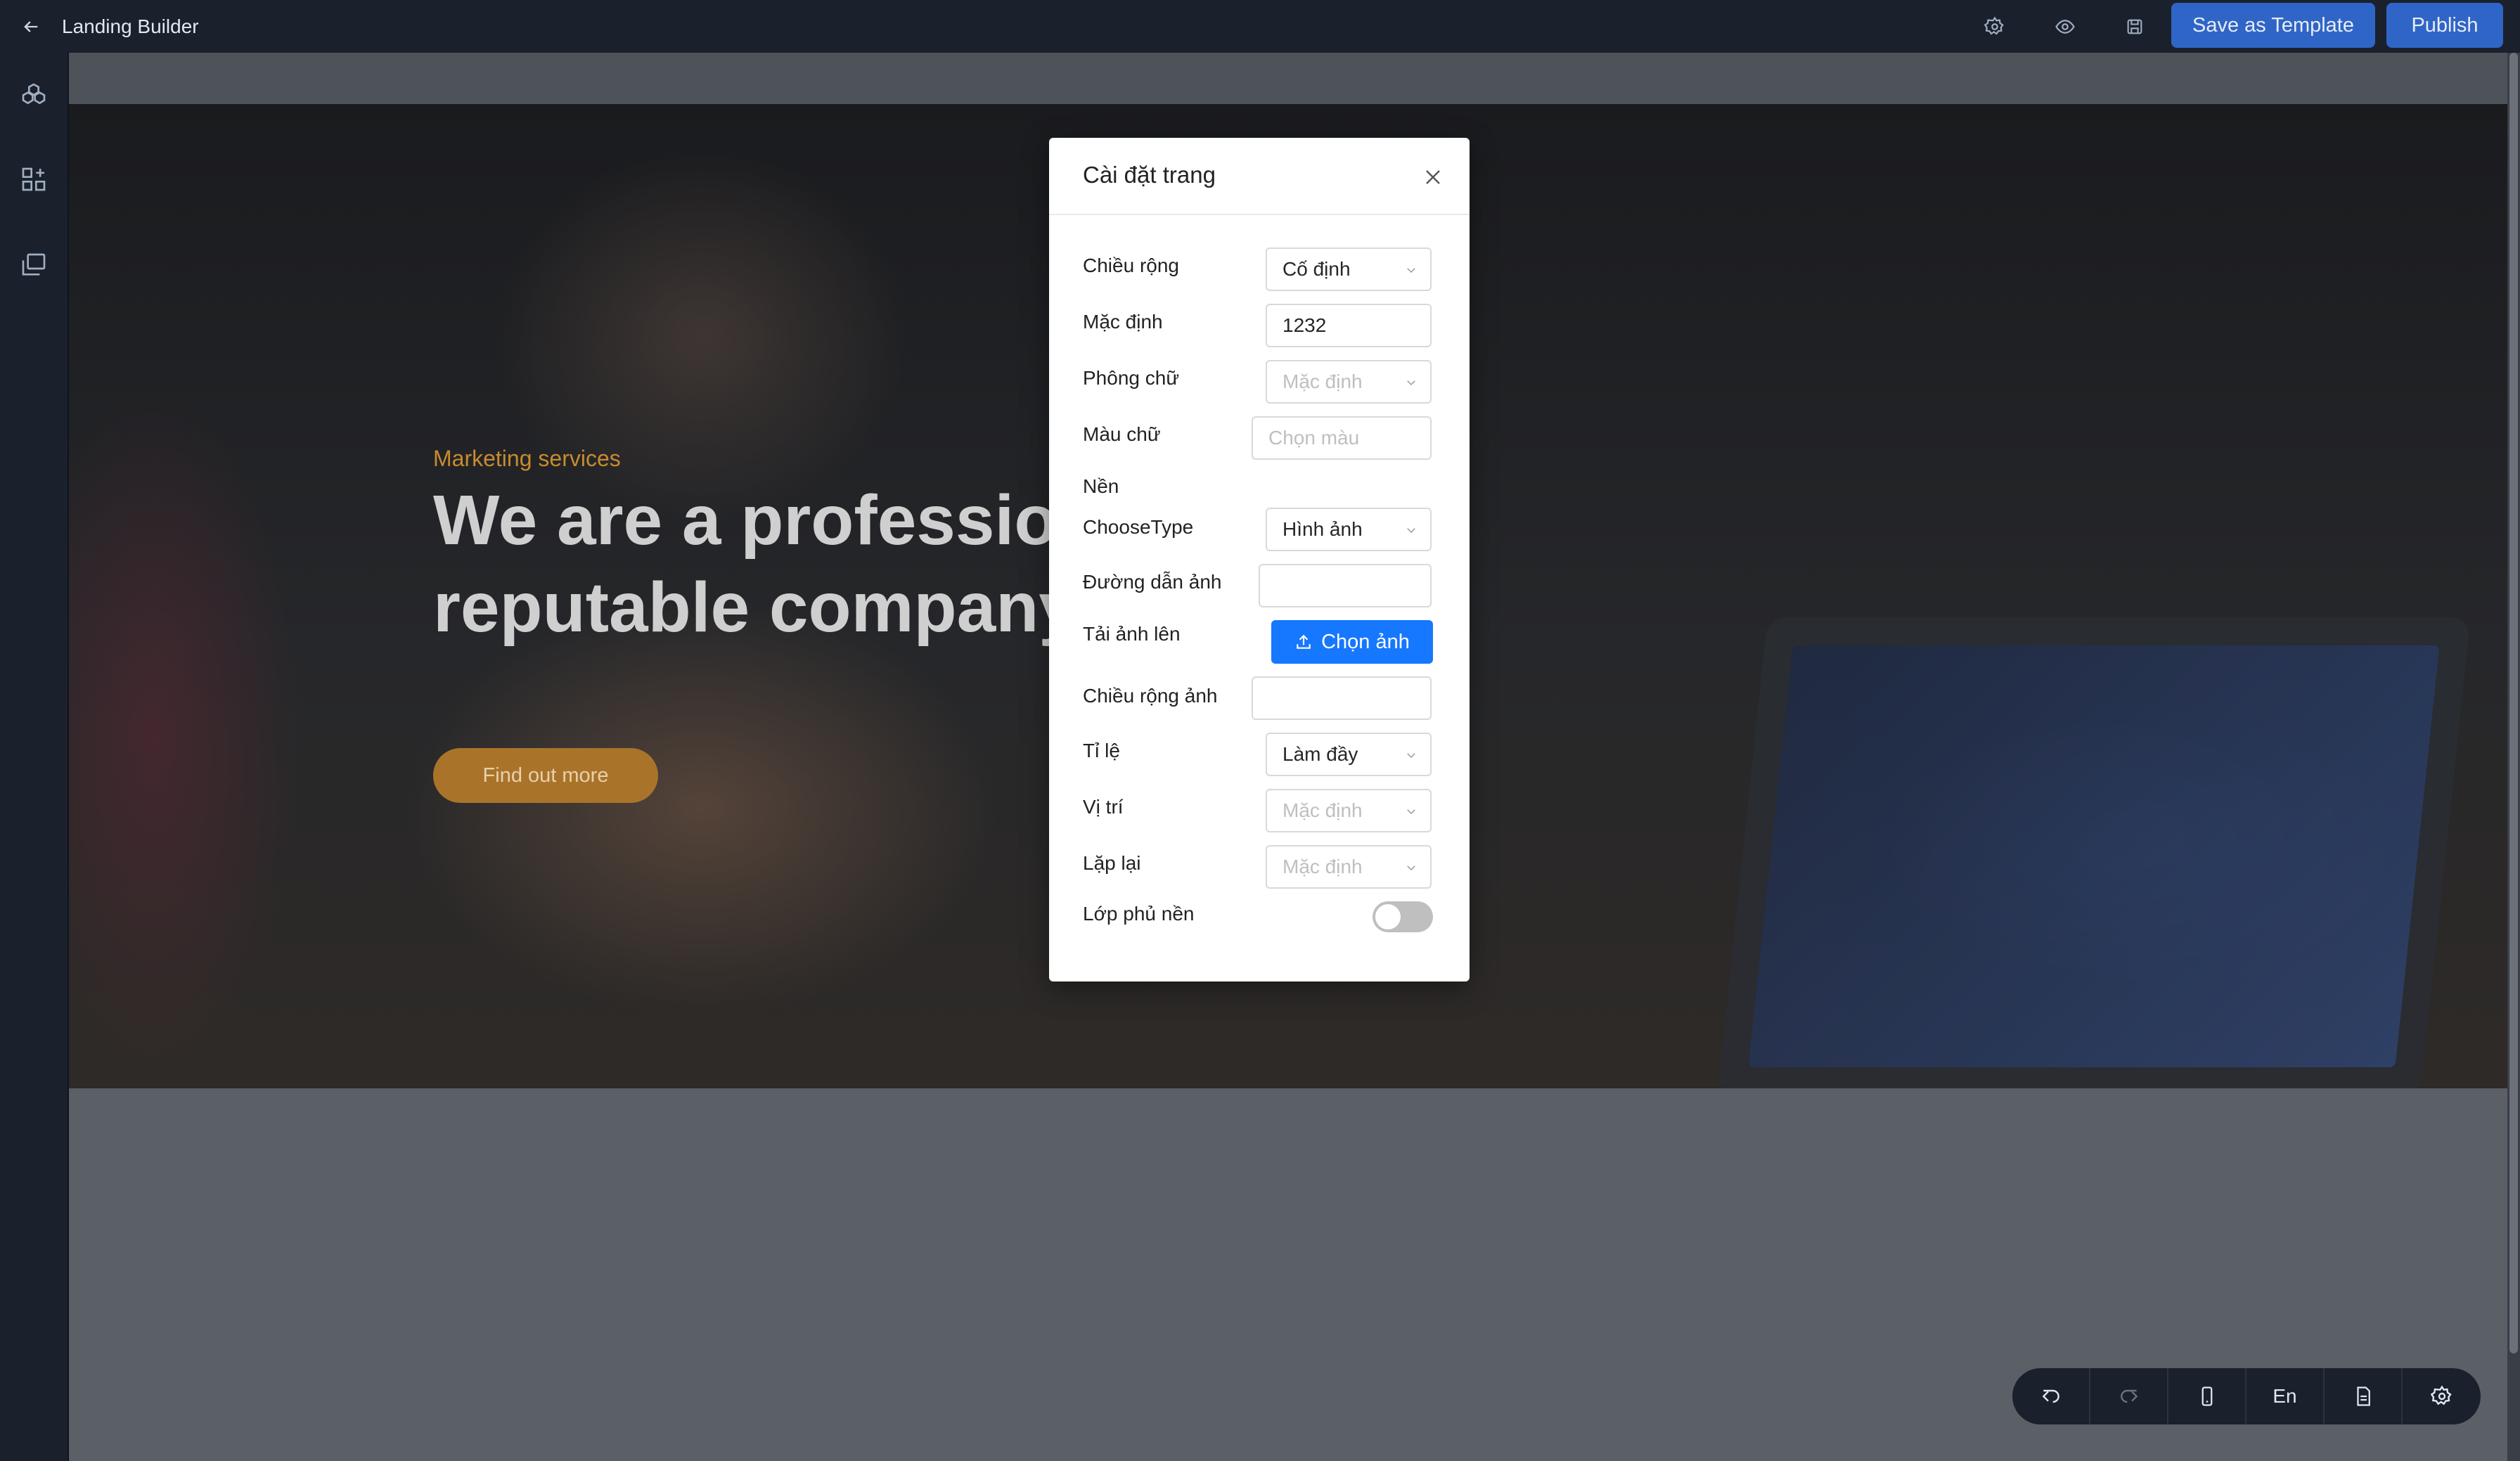  I want to click on choose-image-label: Chọn ảnh, so click(1365, 641).